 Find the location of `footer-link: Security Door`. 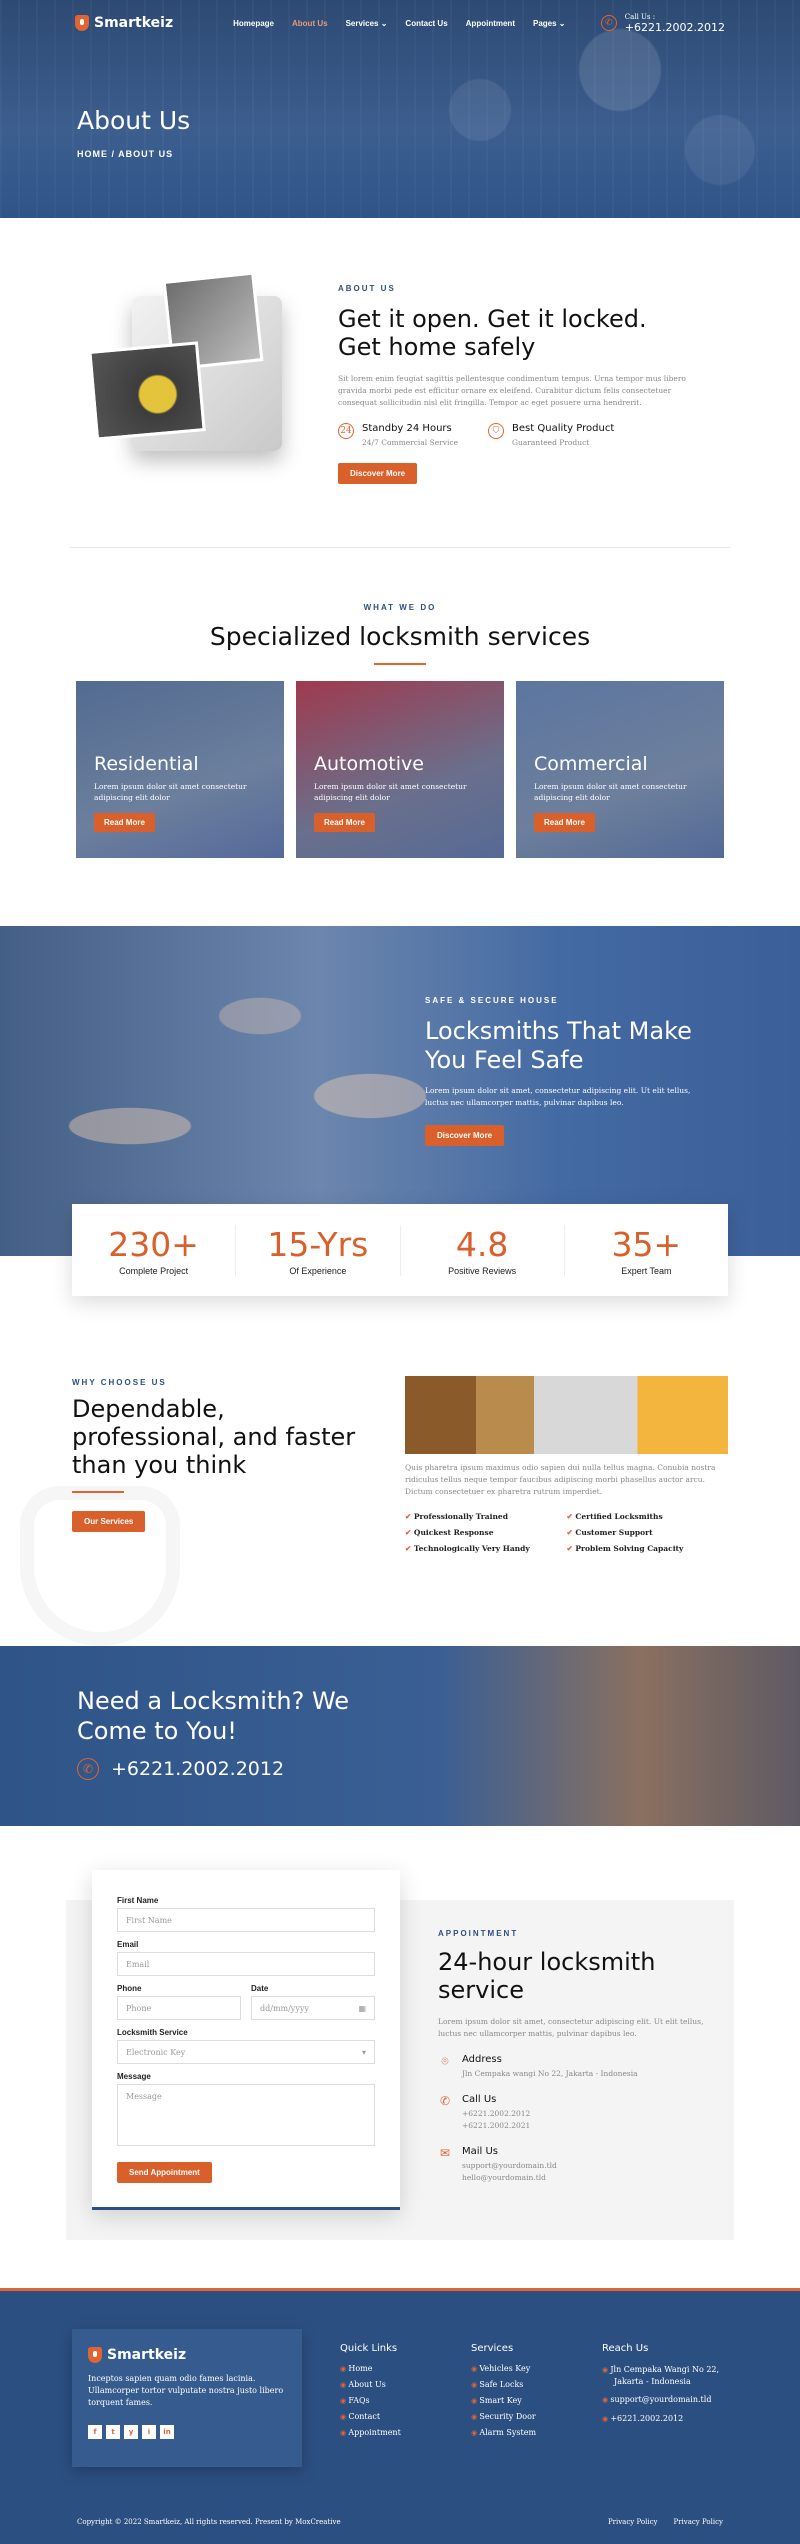

footer-link: Security Door is located at coordinates (503, 2416).